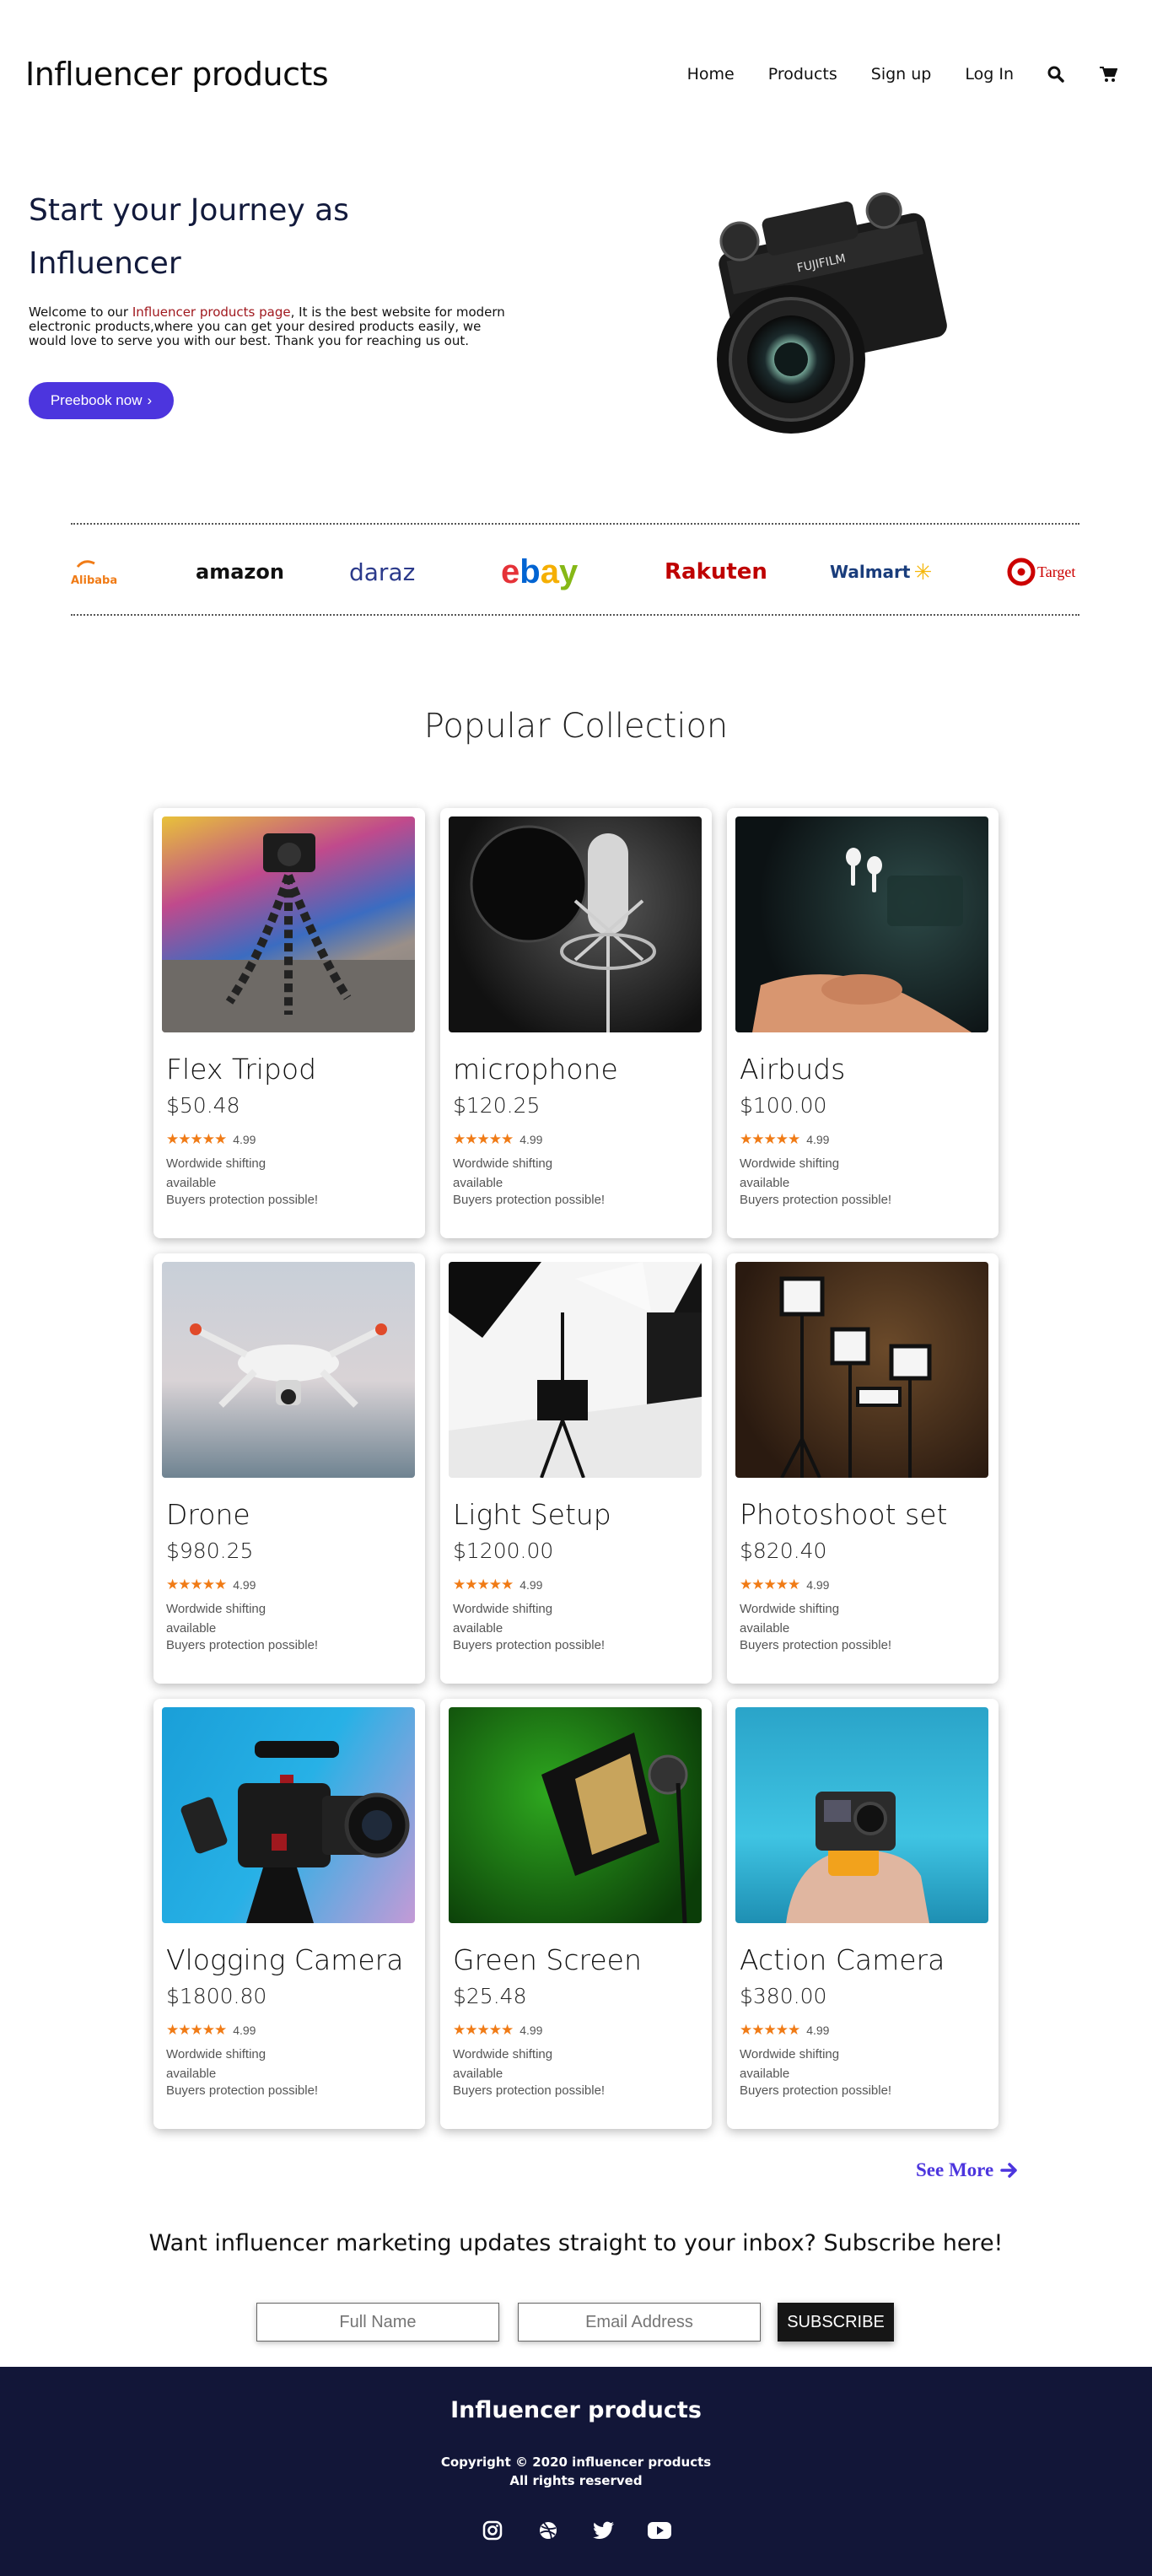  What do you see at coordinates (94, 580) in the screenshot?
I see `brand-alibaba-label: Alibaba` at bounding box center [94, 580].